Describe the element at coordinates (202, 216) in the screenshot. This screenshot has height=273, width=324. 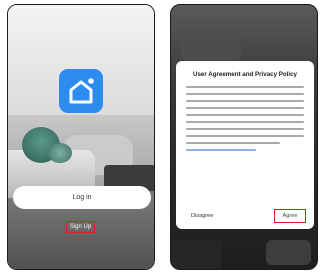
I see `disagree-button: Disagree` at that location.